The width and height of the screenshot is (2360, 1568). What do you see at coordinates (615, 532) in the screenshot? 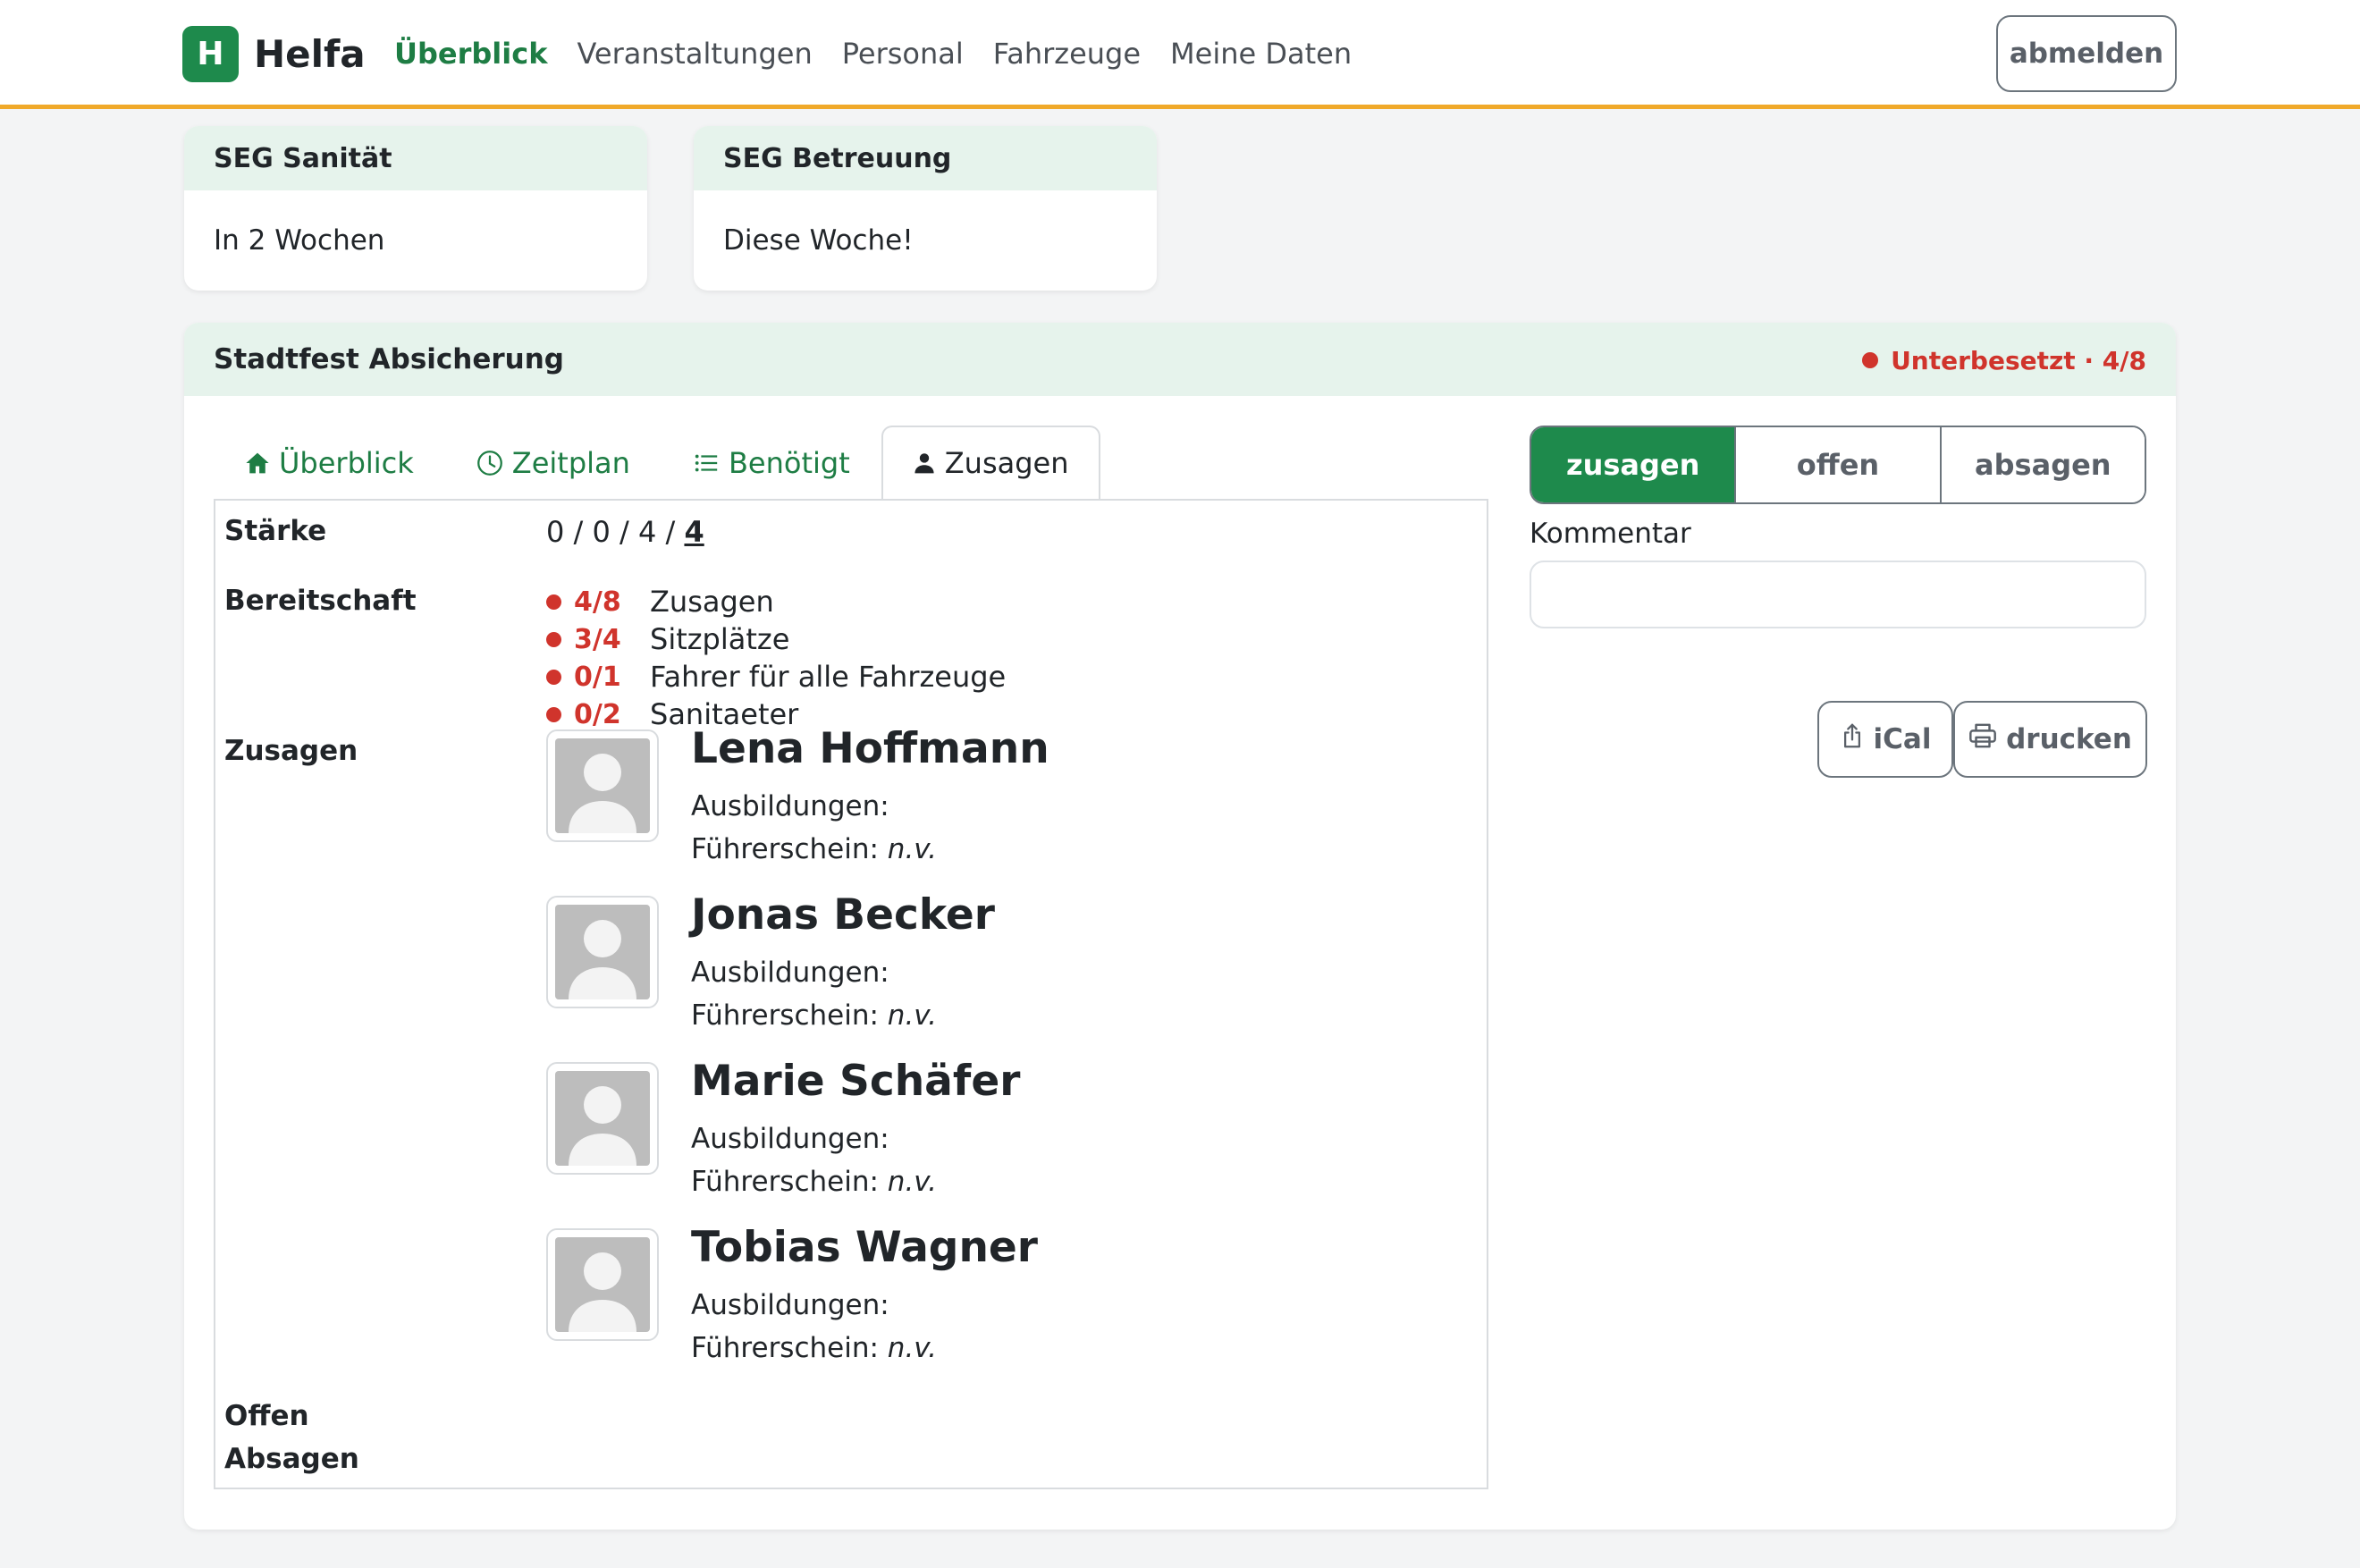
I see `strength-counts: 0 / 0 / 4 /` at bounding box center [615, 532].